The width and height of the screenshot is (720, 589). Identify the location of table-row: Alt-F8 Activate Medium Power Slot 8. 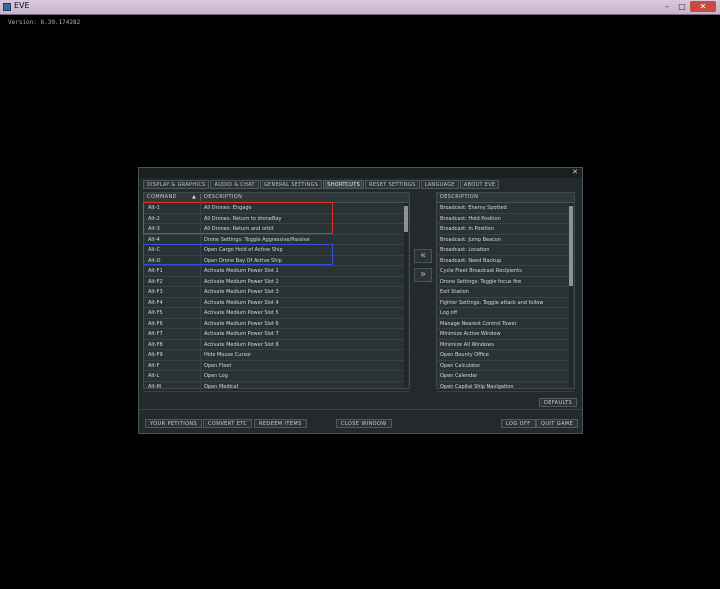
(276, 344).